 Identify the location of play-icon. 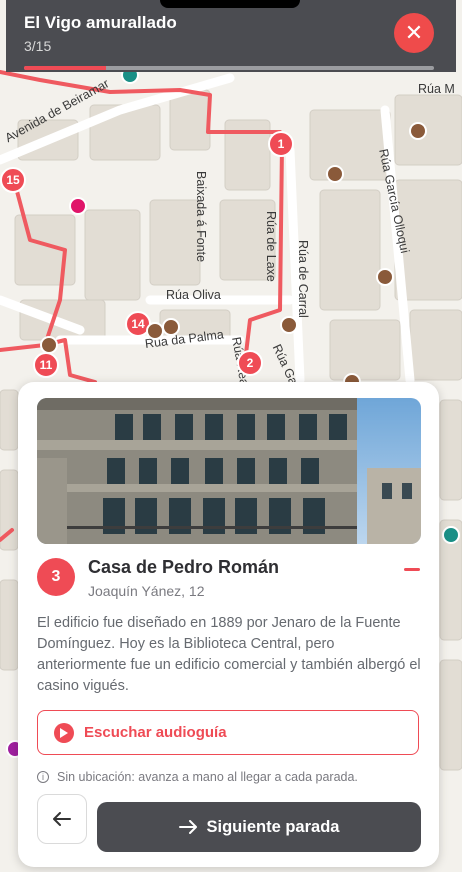
(64, 732).